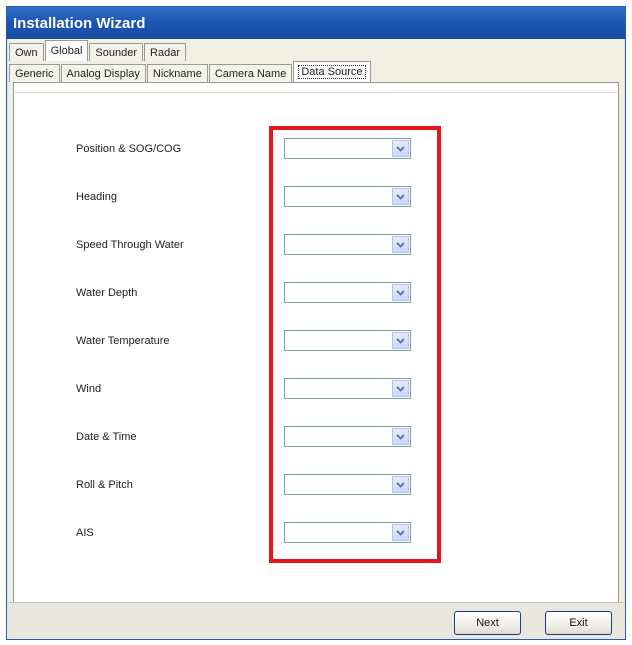 Image resolution: width=632 pixels, height=645 pixels. I want to click on footer-bar: Next Exit, so click(316, 620).